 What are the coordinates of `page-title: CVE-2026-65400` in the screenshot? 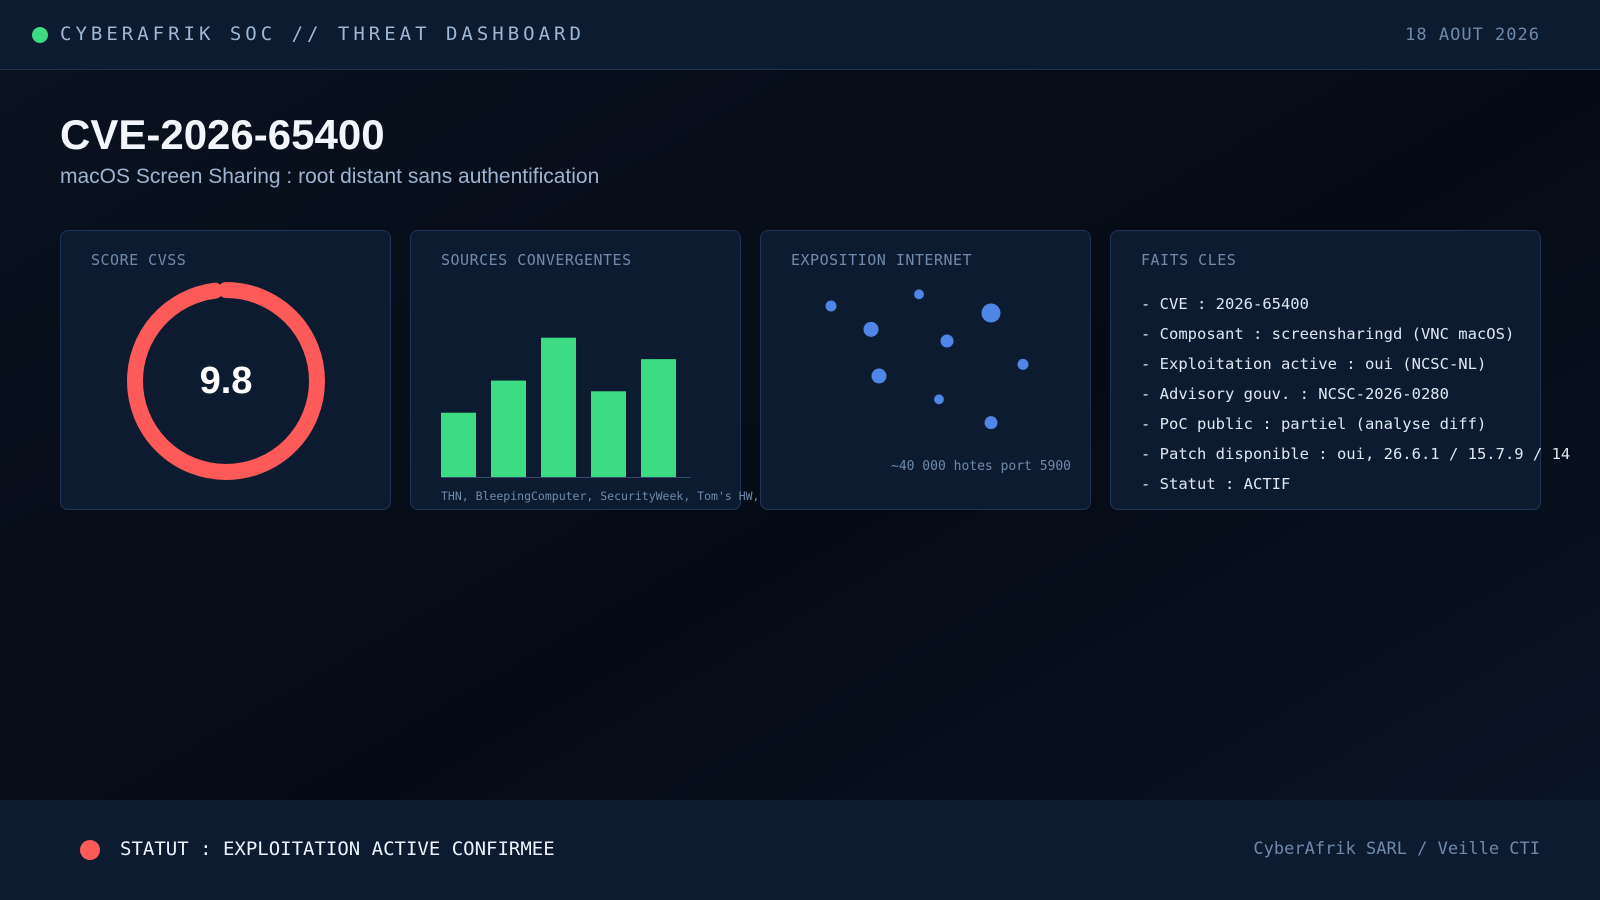 It's located at (222, 134).